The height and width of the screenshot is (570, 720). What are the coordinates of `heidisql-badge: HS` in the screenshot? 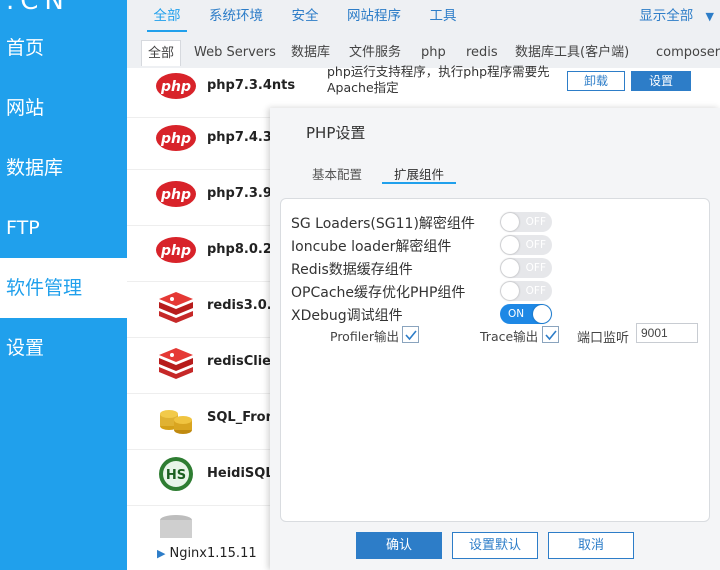 It's located at (176, 475).